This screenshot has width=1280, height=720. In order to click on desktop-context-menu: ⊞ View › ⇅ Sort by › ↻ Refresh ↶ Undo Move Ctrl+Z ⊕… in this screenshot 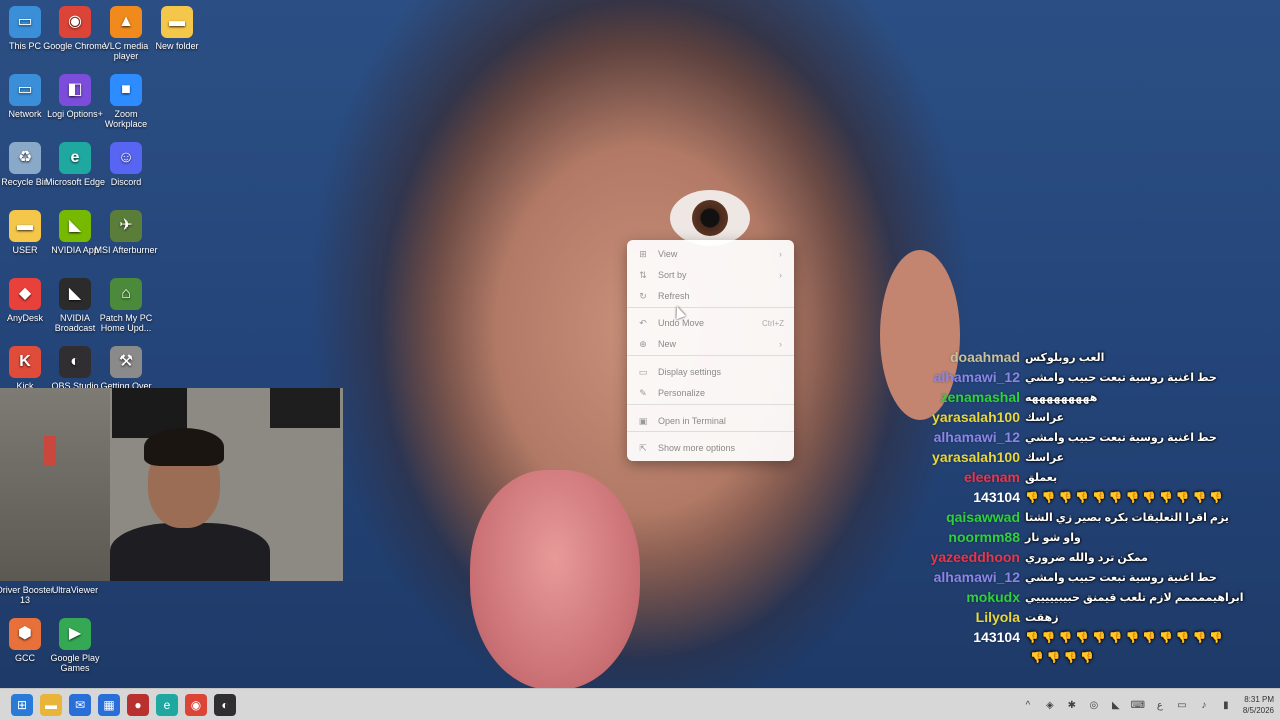, I will do `click(710, 350)`.